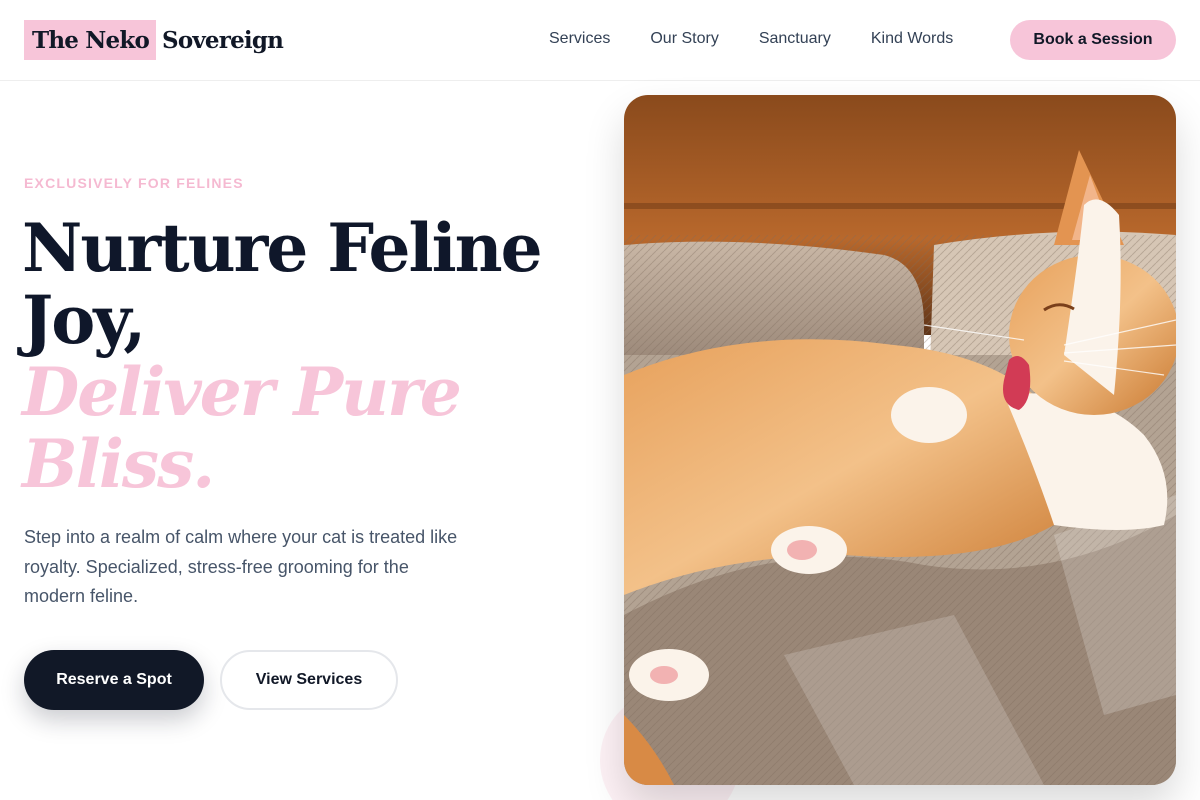  I want to click on nav-link-kind-words: Kind Words, so click(912, 39).